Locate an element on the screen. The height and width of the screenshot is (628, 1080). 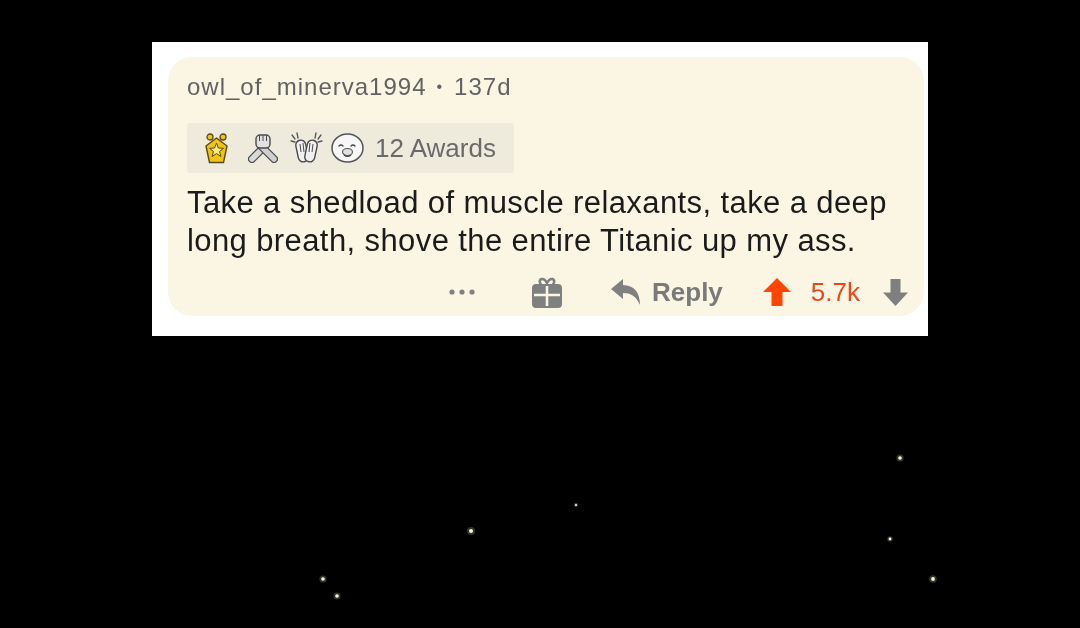
reply-arrow-icon is located at coordinates (626, 292).